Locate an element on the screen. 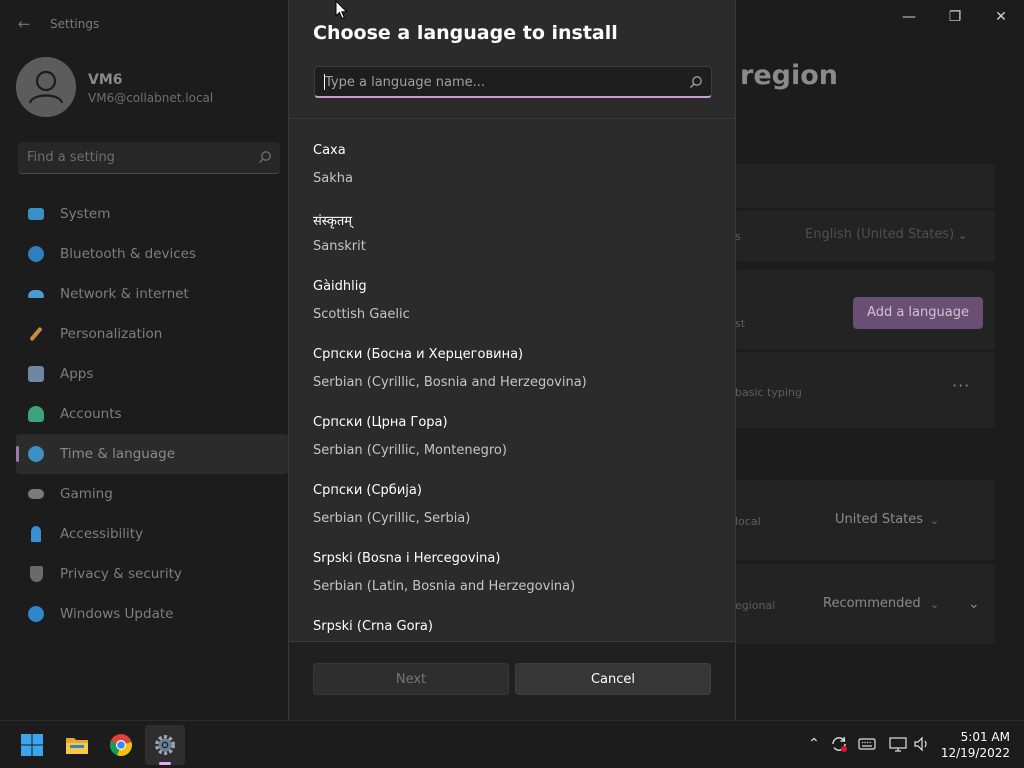  close-button: ✕ is located at coordinates (1001, 17).